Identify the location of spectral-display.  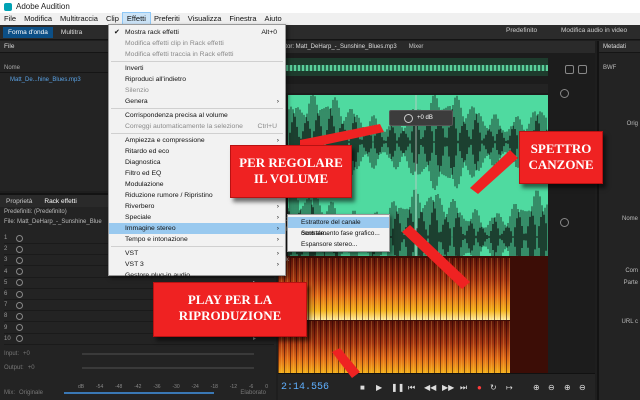
(413, 319).